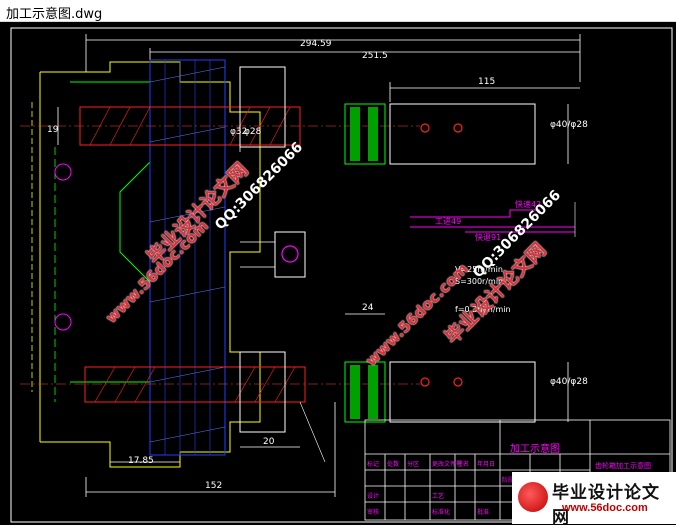  What do you see at coordinates (486, 464) in the screenshot?
I see `tb-cell-5: 年月日` at bounding box center [486, 464].